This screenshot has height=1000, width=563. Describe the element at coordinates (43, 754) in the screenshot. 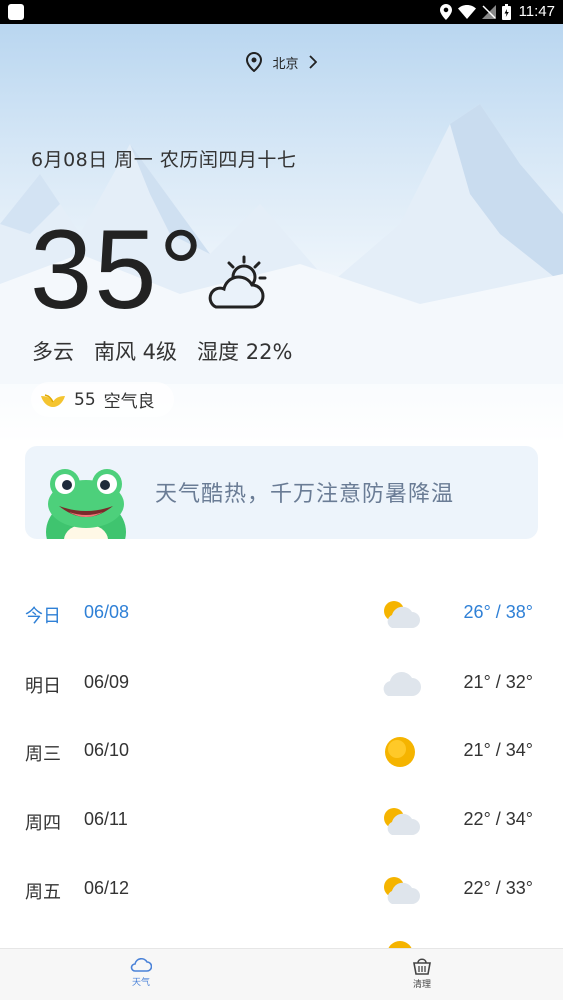

I see `forecast-day: 周三` at that location.